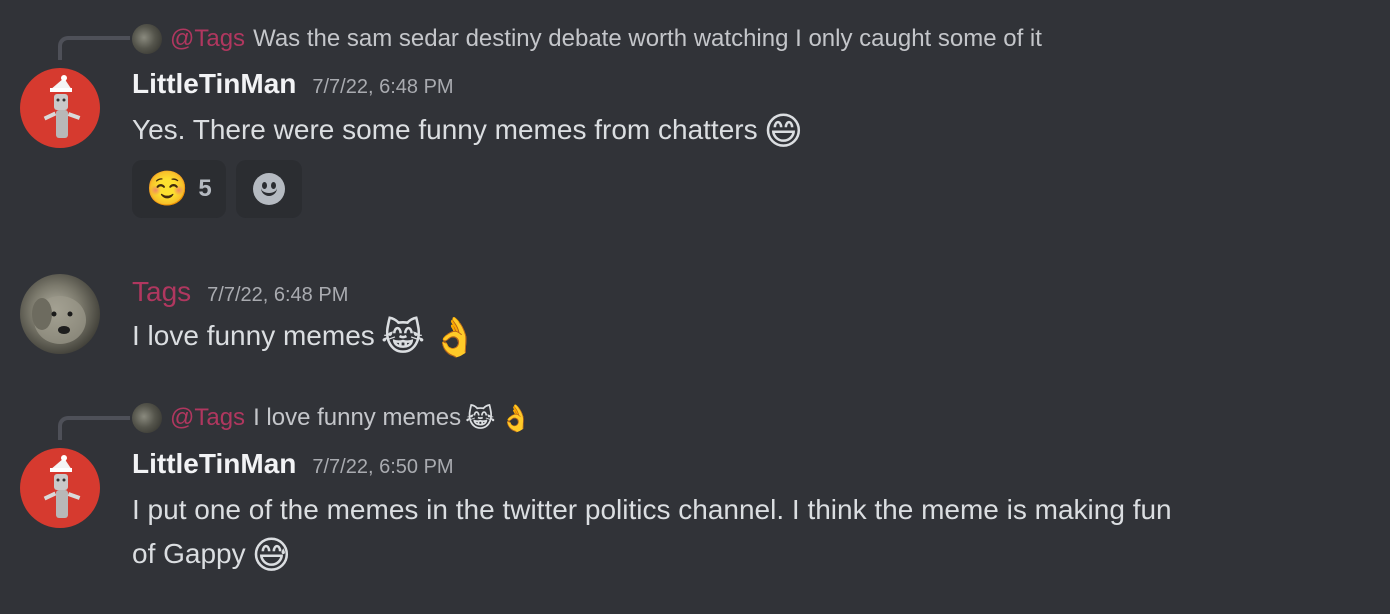 This screenshot has width=1390, height=614. What do you see at coordinates (167, 189) in the screenshot?
I see `smiling-face-emoji: ☺️` at bounding box center [167, 189].